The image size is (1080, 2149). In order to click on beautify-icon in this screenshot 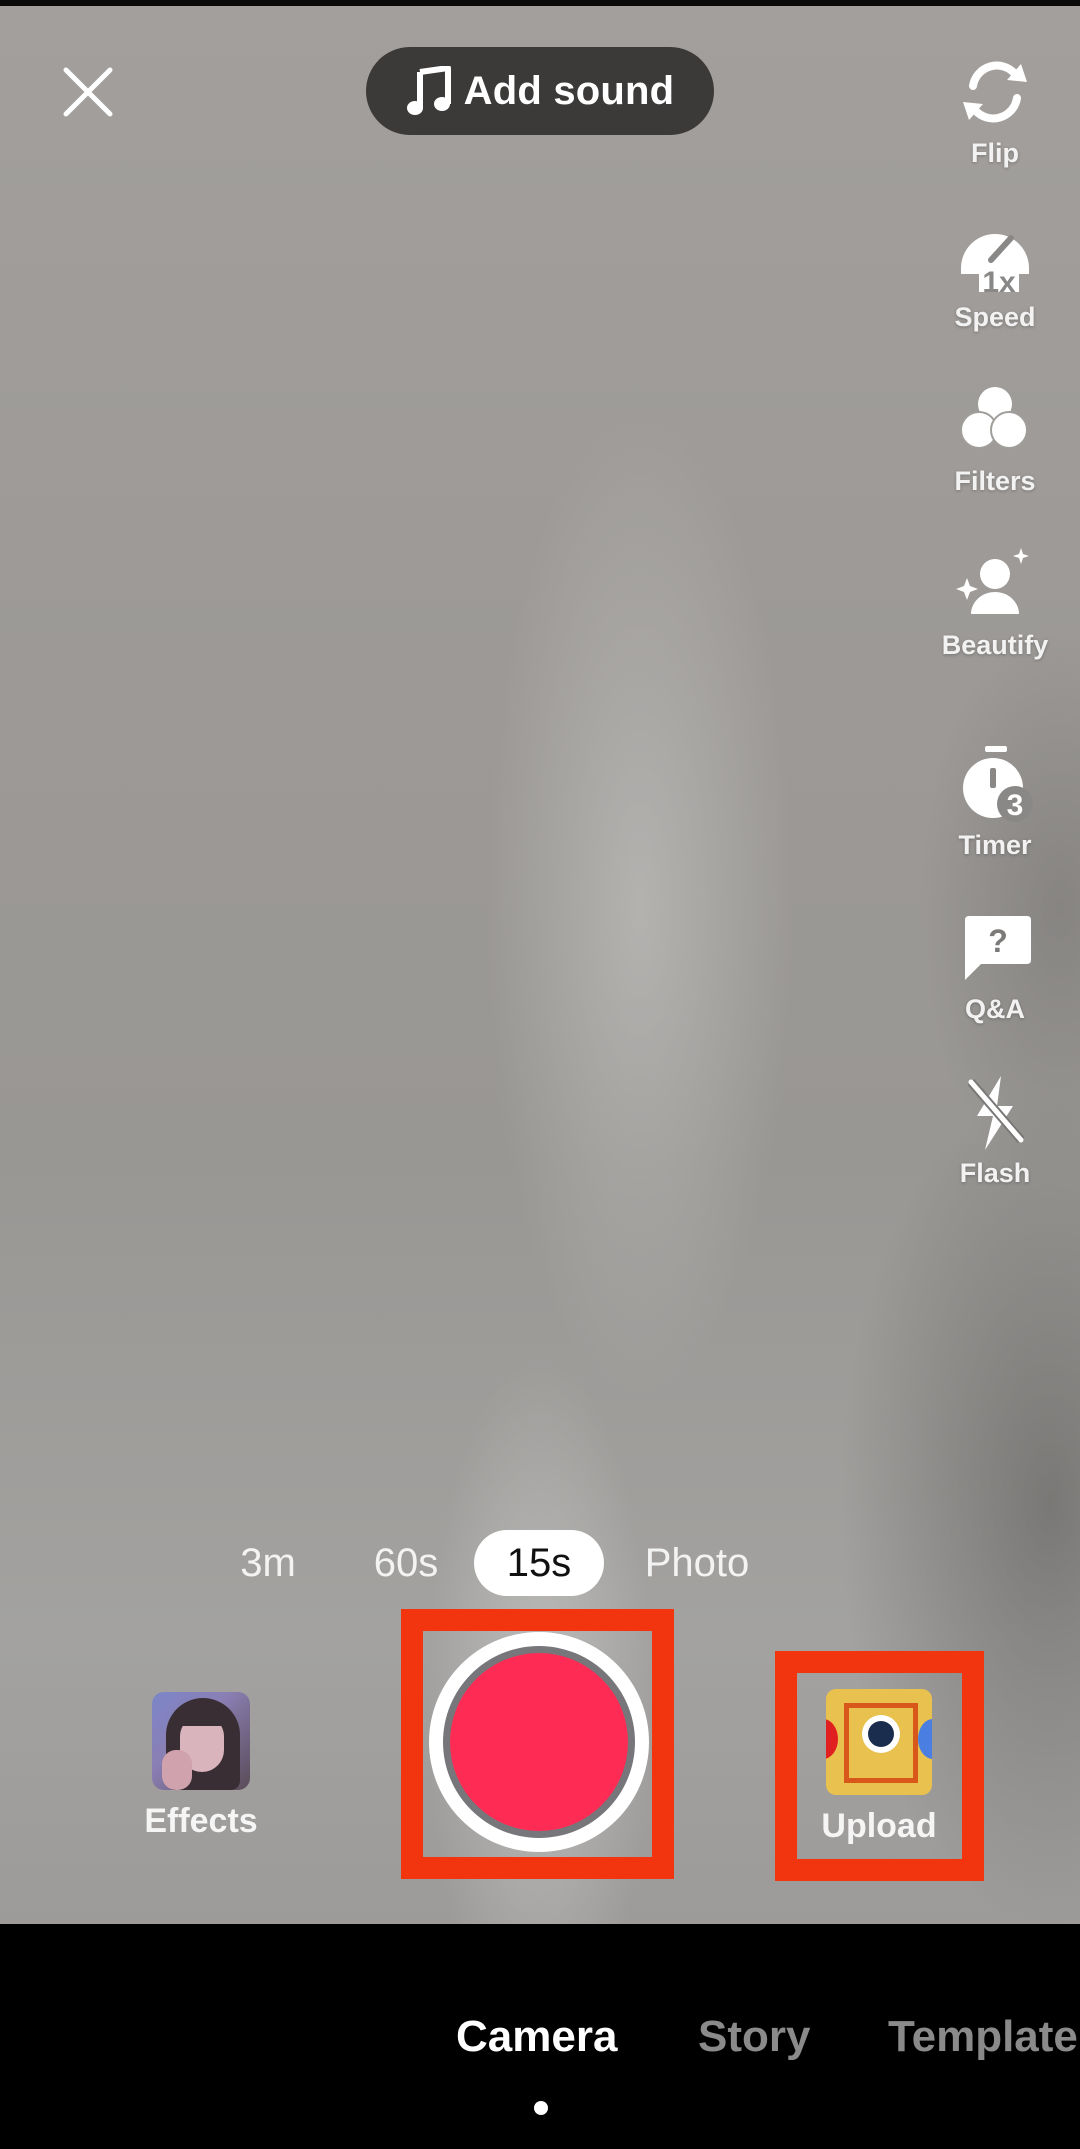, I will do `click(992, 581)`.